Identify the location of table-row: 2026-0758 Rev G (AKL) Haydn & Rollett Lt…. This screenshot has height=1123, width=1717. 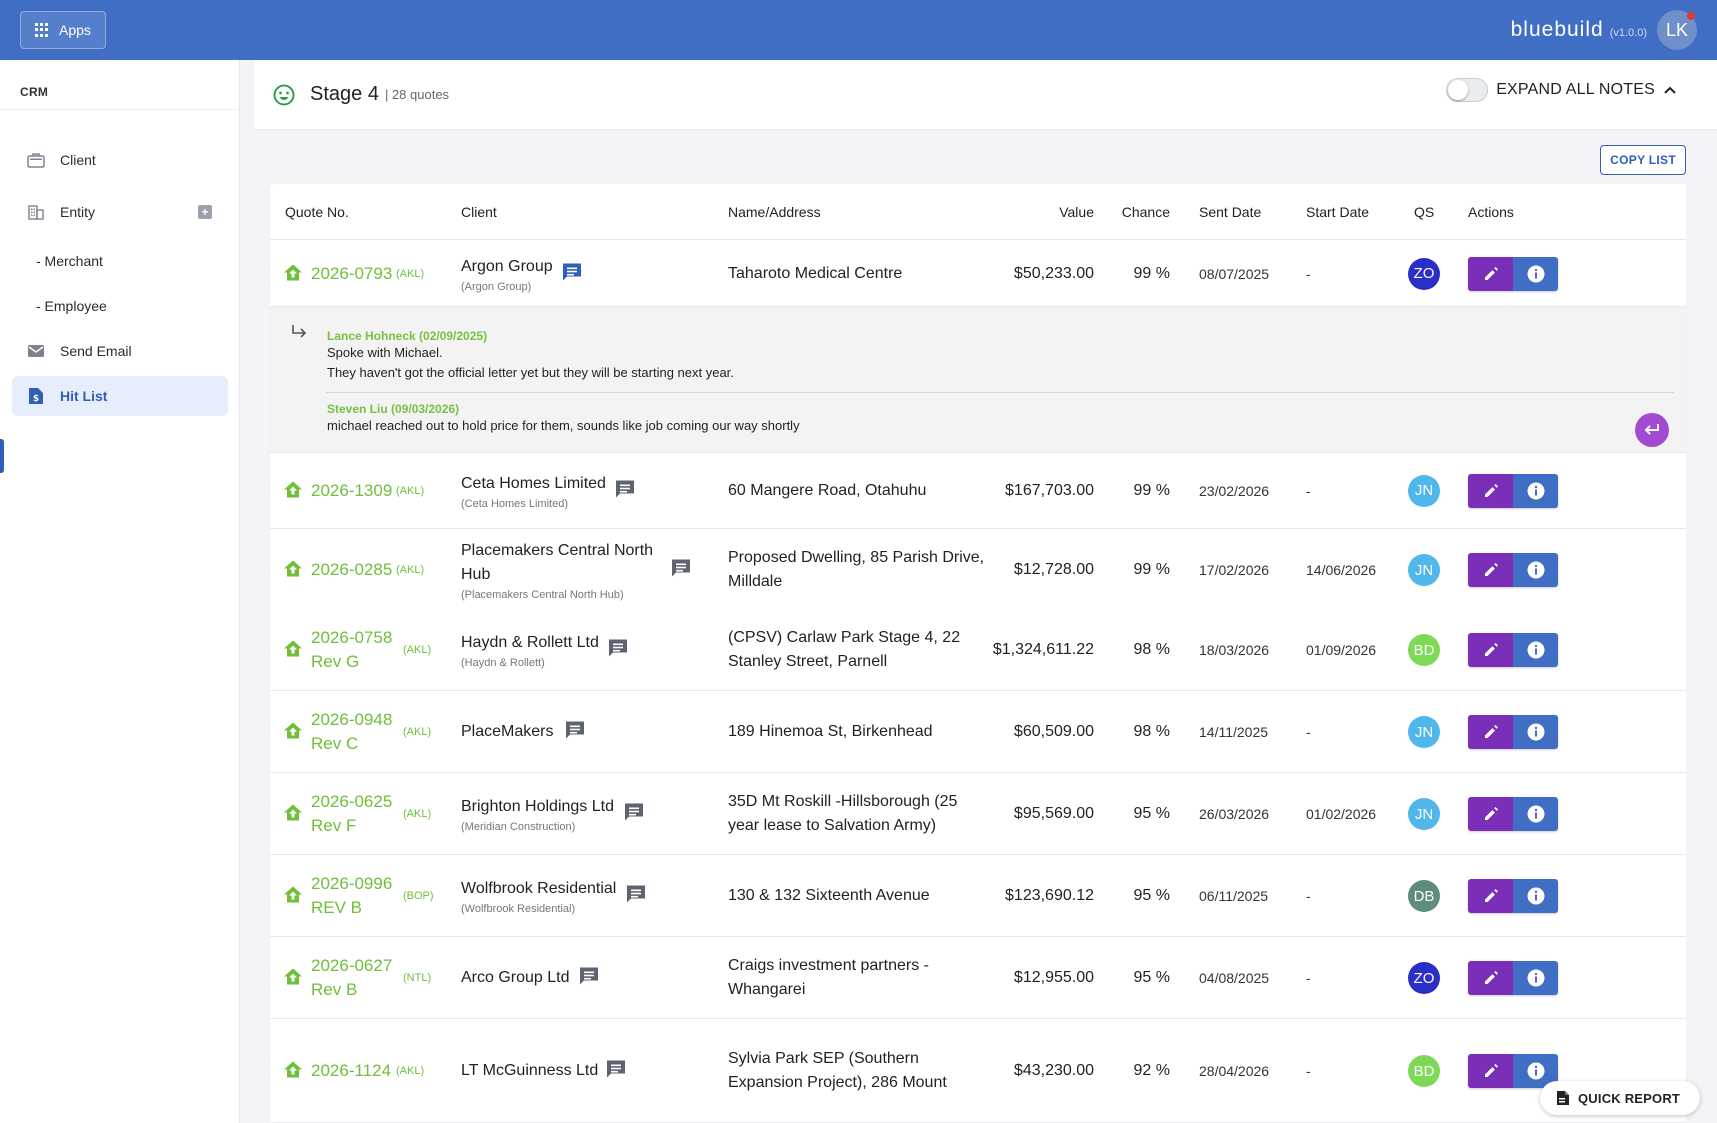
(978, 650).